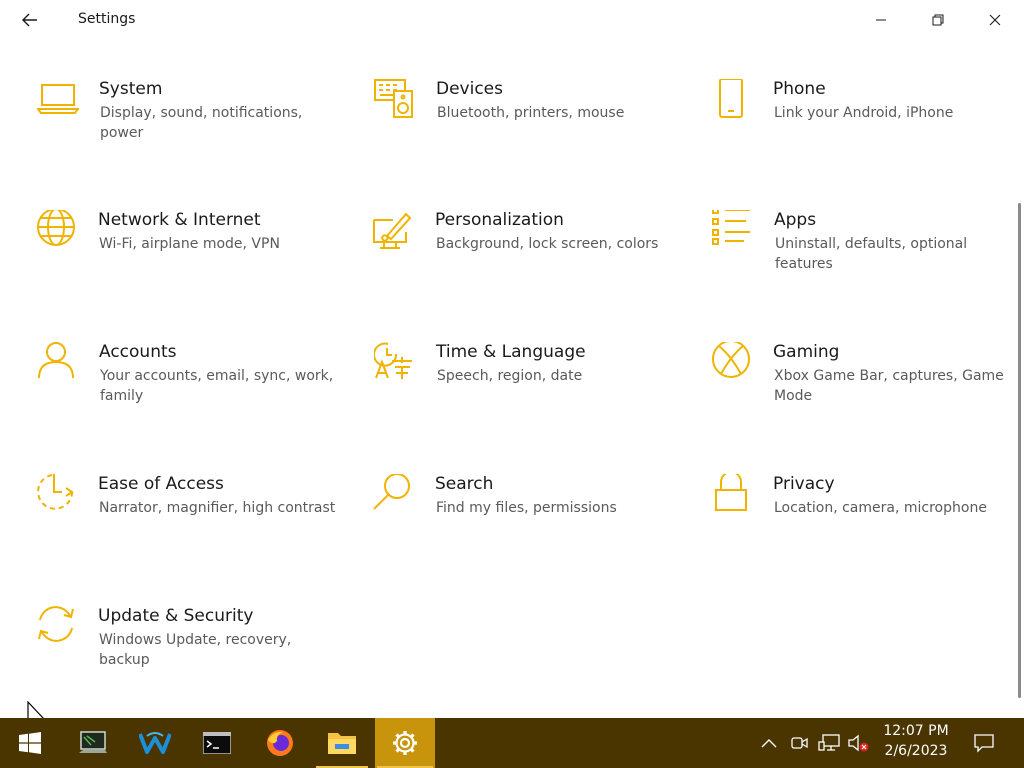 This screenshot has height=768, width=1024. Describe the element at coordinates (464, 484) in the screenshot. I see `tile-title: Search` at that location.